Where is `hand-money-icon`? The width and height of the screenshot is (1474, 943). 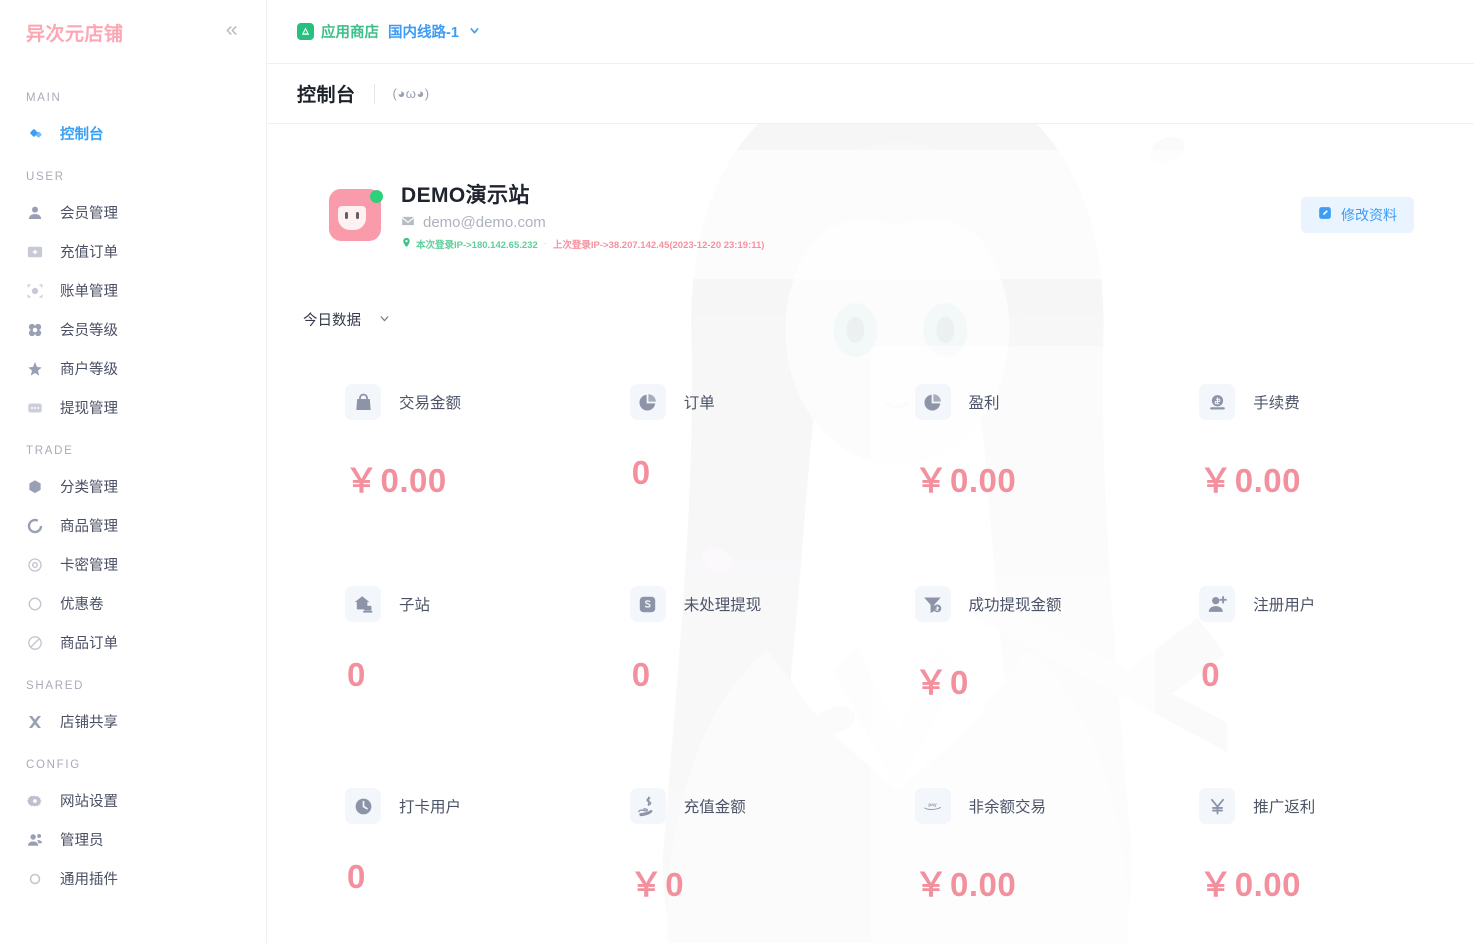
hand-money-icon is located at coordinates (647, 806).